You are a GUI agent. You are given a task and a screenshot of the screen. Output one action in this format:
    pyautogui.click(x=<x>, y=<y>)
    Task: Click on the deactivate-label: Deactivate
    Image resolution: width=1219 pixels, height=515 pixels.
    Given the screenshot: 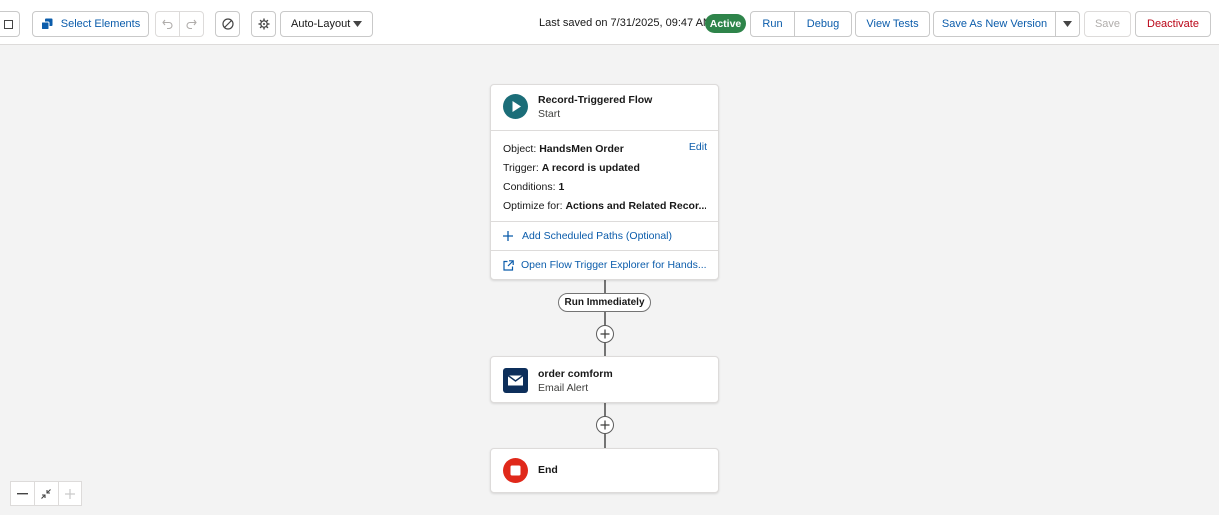 What is the action you would take?
    pyautogui.click(x=1173, y=24)
    